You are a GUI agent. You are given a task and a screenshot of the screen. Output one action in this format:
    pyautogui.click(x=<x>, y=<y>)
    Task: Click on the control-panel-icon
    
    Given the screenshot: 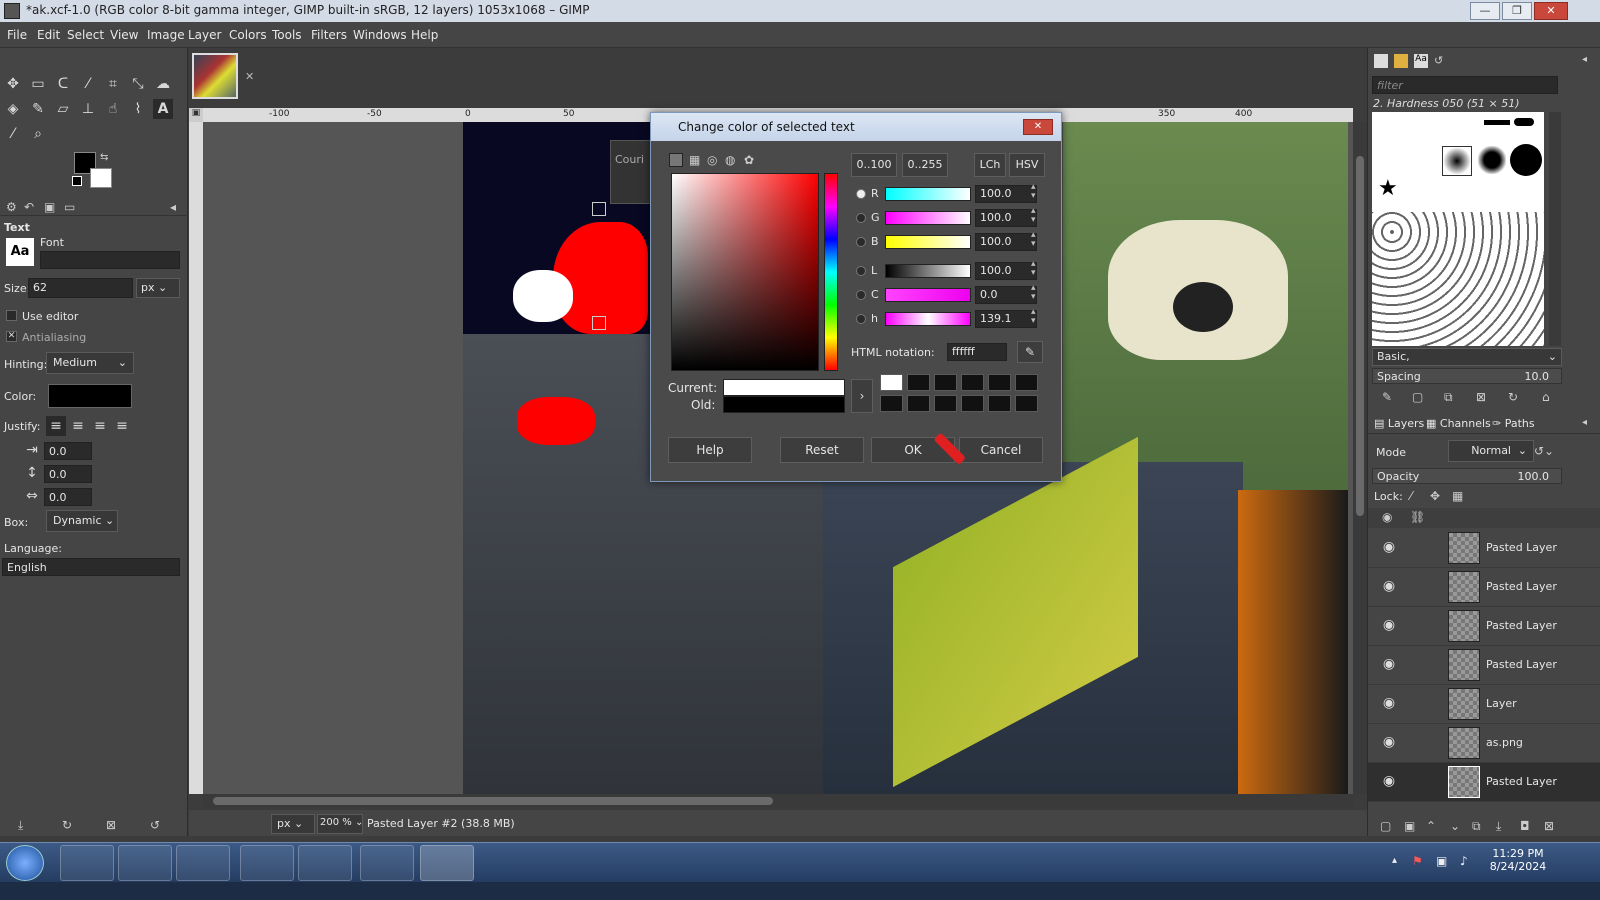 What is the action you would take?
    pyautogui.click(x=387, y=863)
    